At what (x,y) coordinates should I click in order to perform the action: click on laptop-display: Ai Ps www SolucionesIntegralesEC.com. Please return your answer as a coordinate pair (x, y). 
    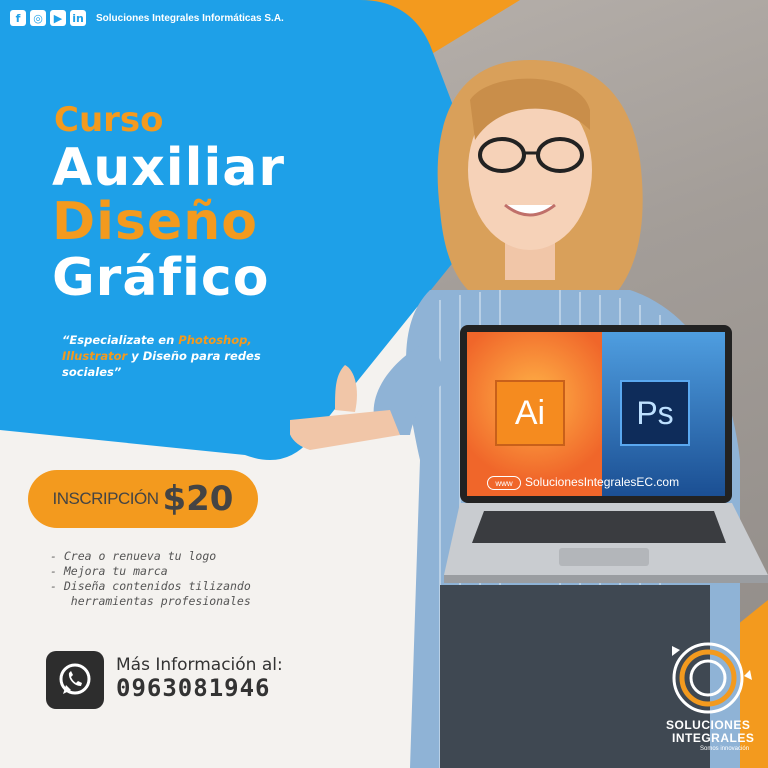
    Looking at the image, I should click on (596, 414).